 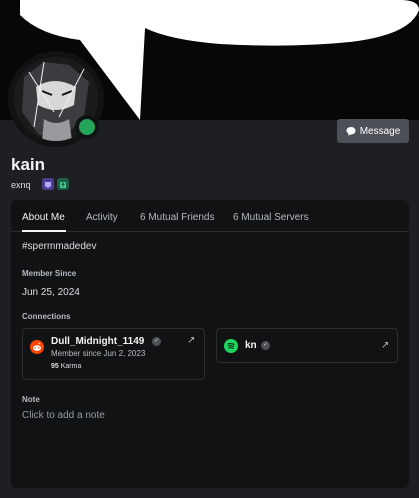 What do you see at coordinates (28, 164) in the screenshot?
I see `display-name: kain` at bounding box center [28, 164].